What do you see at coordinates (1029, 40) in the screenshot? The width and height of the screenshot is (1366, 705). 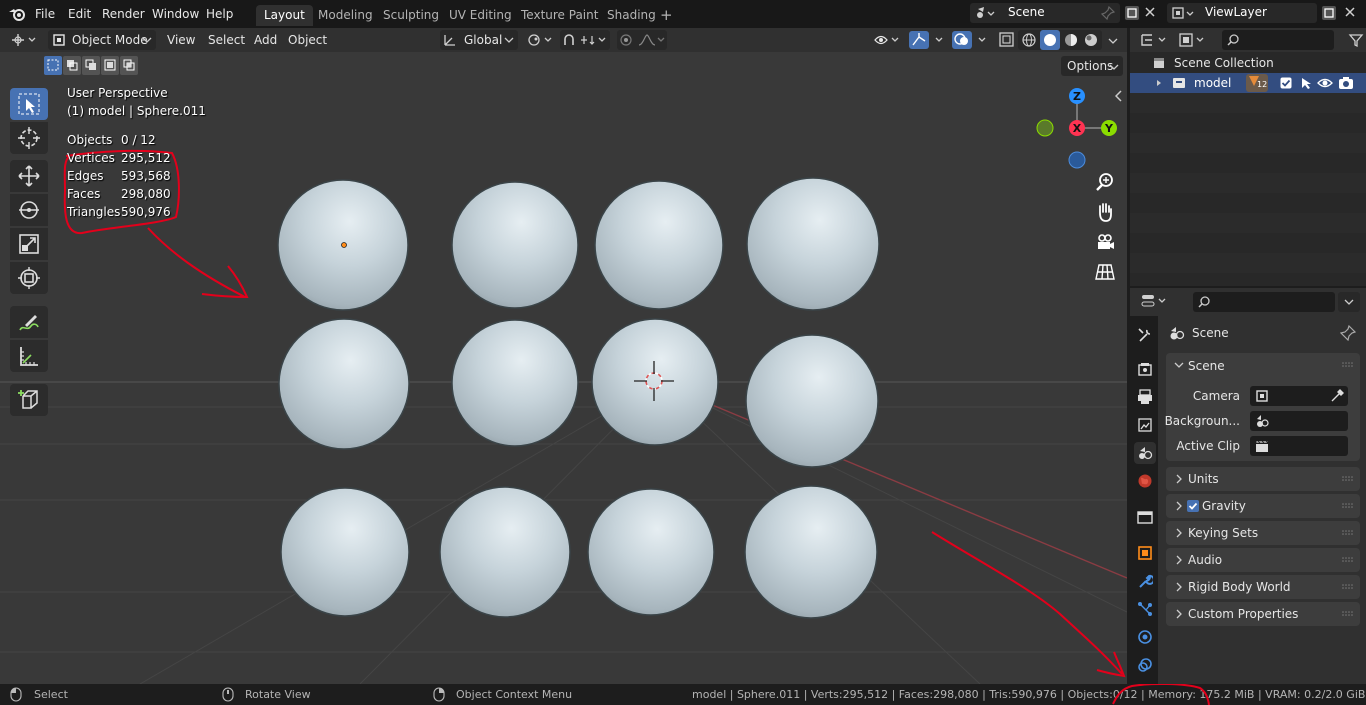 I see `wireframe-shading-icon` at bounding box center [1029, 40].